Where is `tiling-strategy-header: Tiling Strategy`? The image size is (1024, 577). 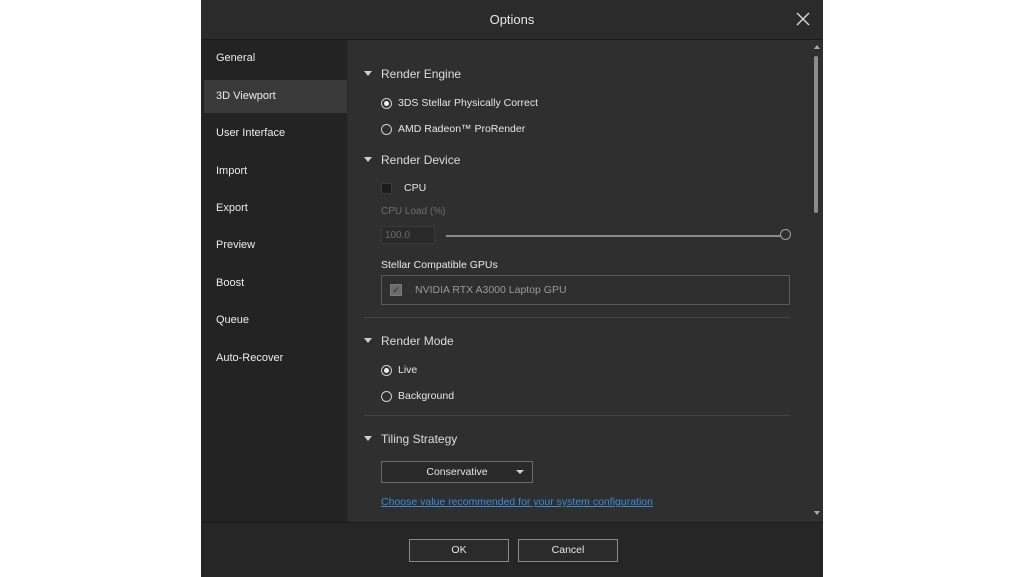
tiling-strategy-header: Tiling Strategy is located at coordinates (410, 439).